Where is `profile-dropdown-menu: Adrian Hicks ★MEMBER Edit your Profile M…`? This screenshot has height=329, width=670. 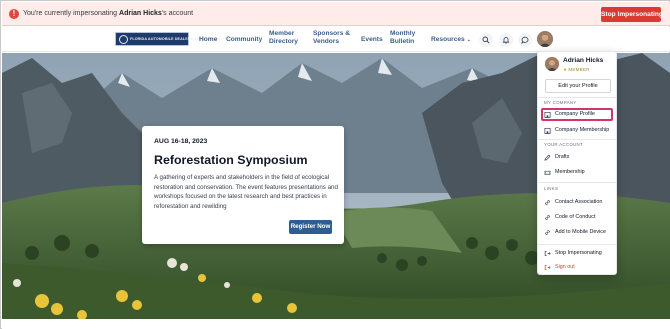
profile-dropdown-menu: Adrian Hicks ★MEMBER Edit your Profile M… is located at coordinates (577, 163).